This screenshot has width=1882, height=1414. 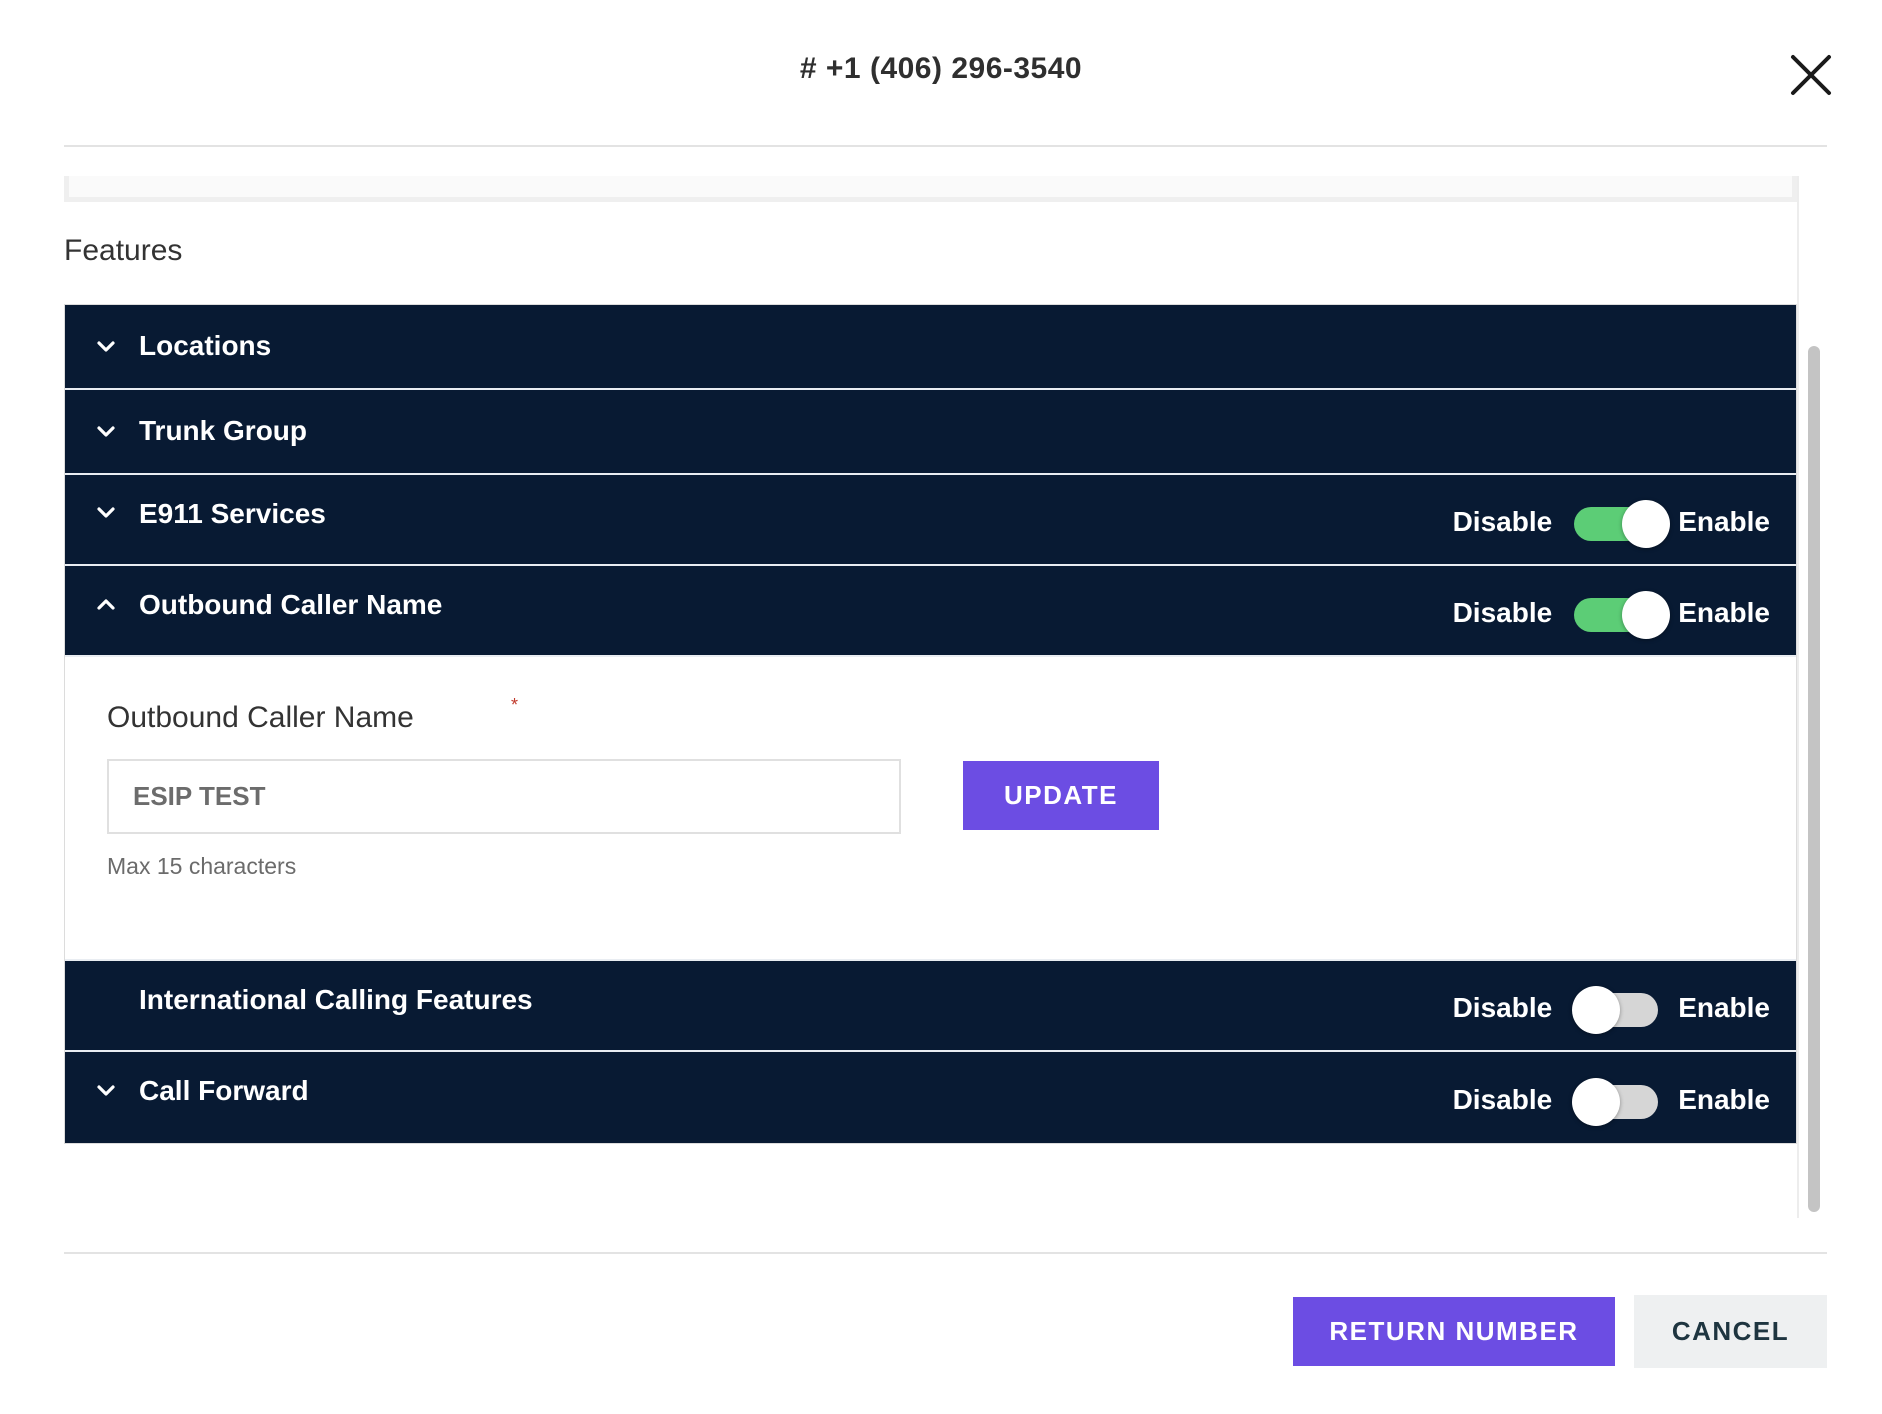 I want to click on outbound-caller-name-toggle-group: Disable Enable, so click(x=1611, y=614).